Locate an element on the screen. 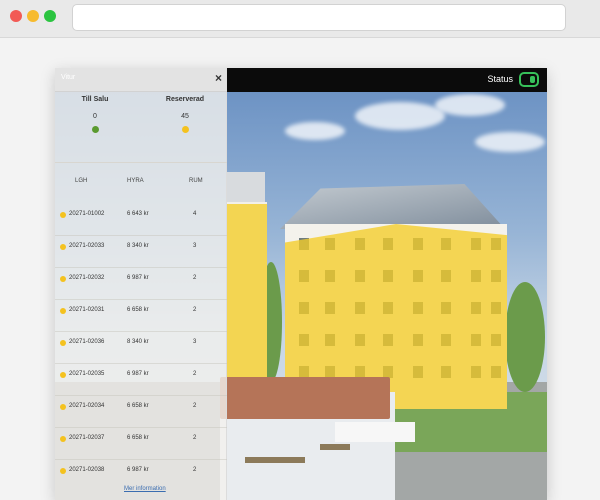 The width and height of the screenshot is (600, 500). apartment-id: 20271-02032 is located at coordinates (87, 278).